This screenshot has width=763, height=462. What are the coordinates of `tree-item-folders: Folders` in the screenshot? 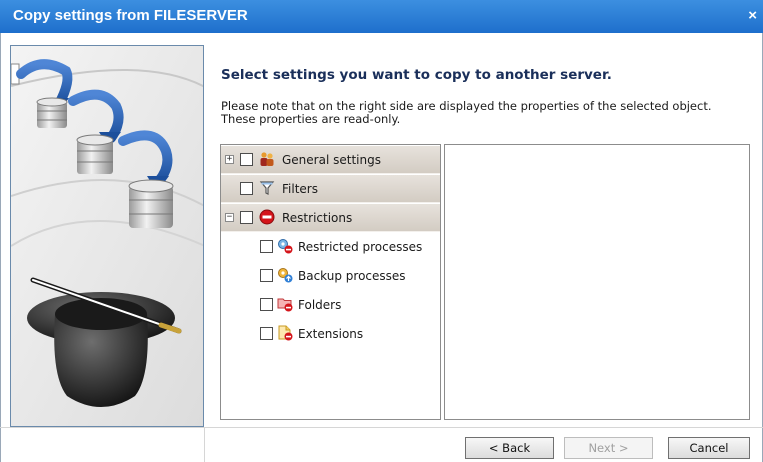 It's located at (330, 305).